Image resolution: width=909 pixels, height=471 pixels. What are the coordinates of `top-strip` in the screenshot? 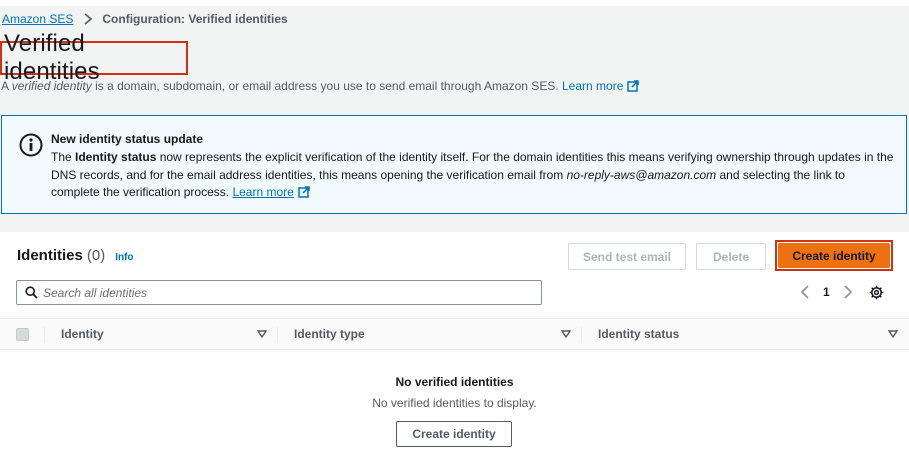 It's located at (454, 3).